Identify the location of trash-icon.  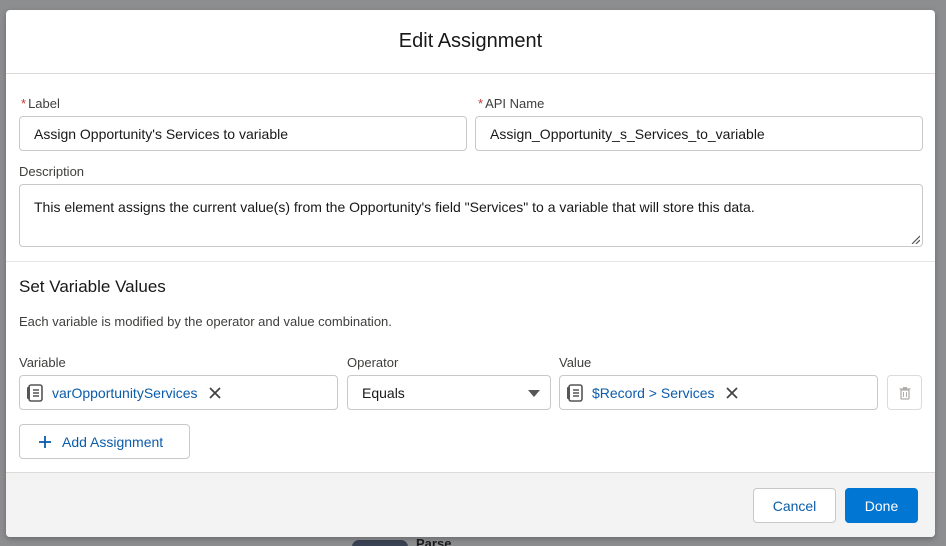
(904, 393).